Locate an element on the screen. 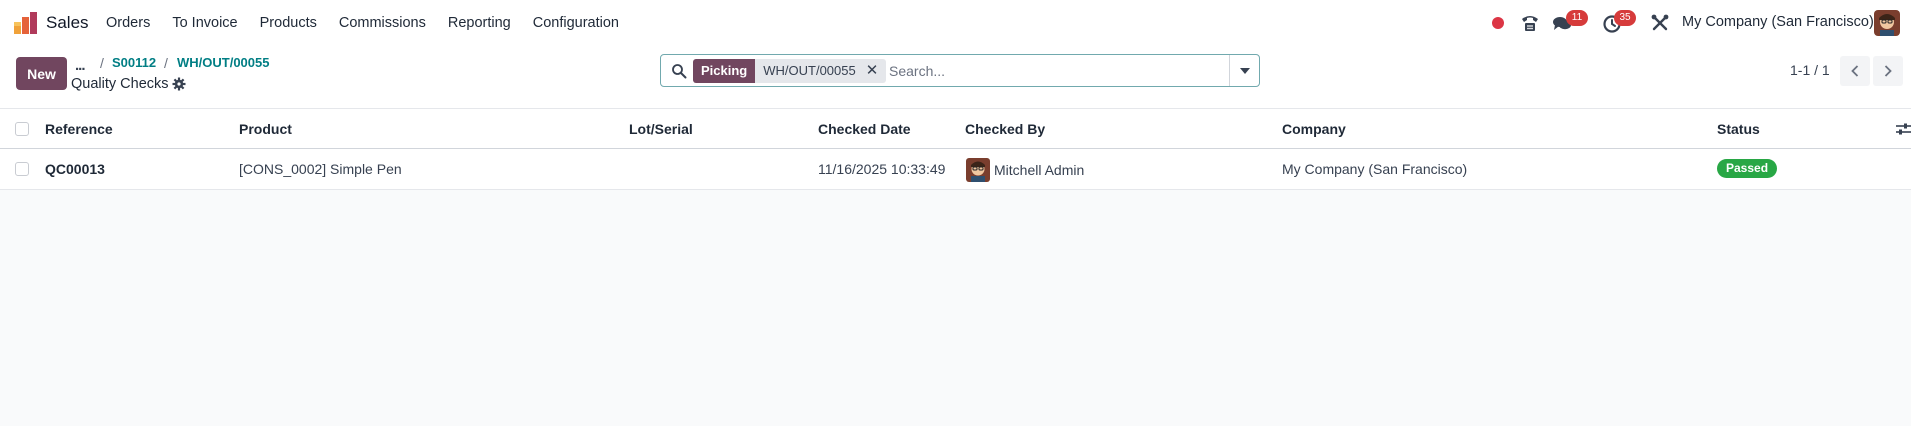 The height and width of the screenshot is (426, 1911). status-badge: Passed is located at coordinates (1747, 168).